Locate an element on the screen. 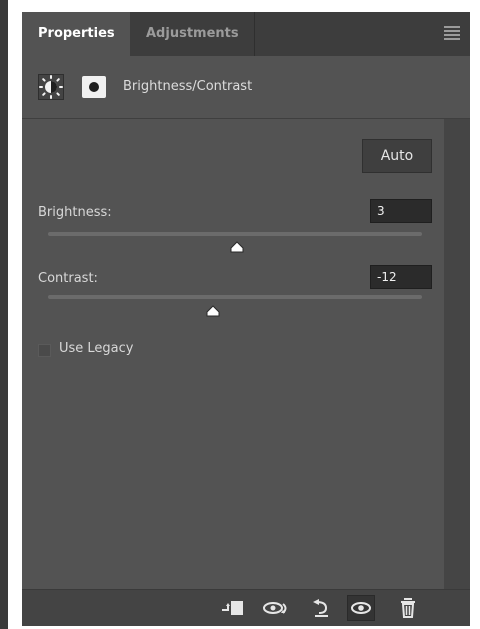  layer-mask-icon is located at coordinates (94, 87).